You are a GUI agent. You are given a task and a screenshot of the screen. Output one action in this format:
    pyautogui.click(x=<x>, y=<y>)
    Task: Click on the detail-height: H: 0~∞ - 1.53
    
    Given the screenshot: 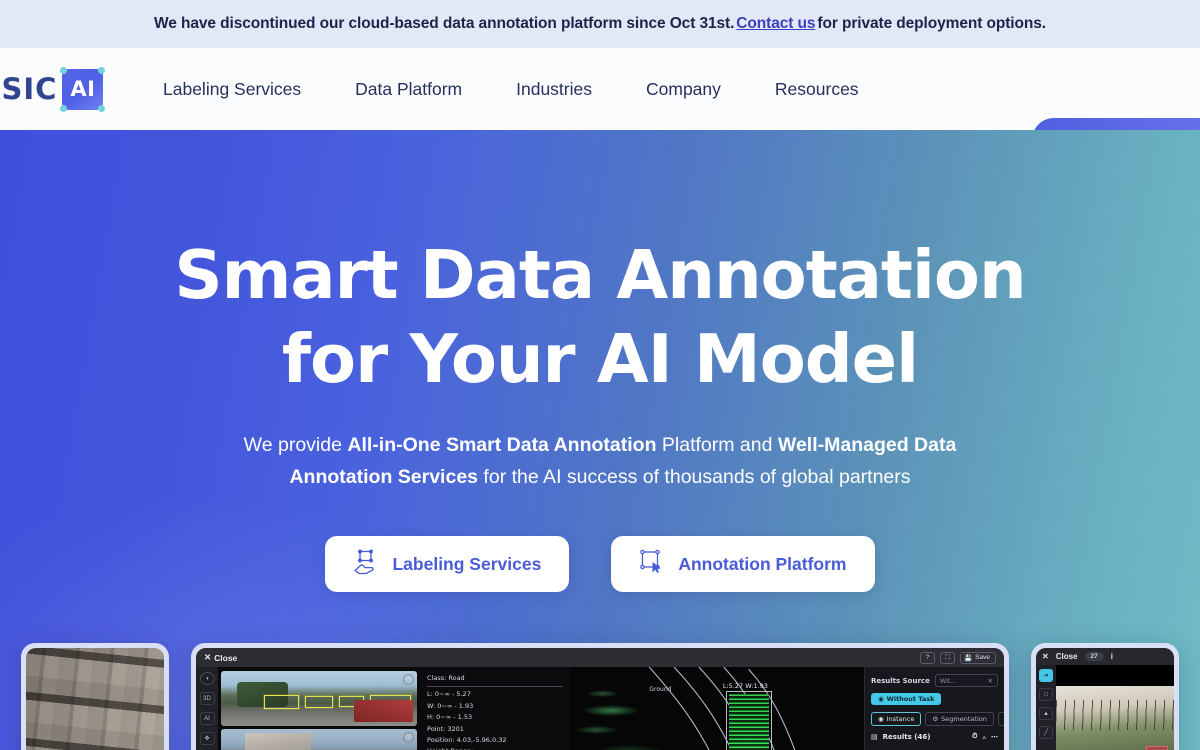 What is the action you would take?
    pyautogui.click(x=450, y=717)
    